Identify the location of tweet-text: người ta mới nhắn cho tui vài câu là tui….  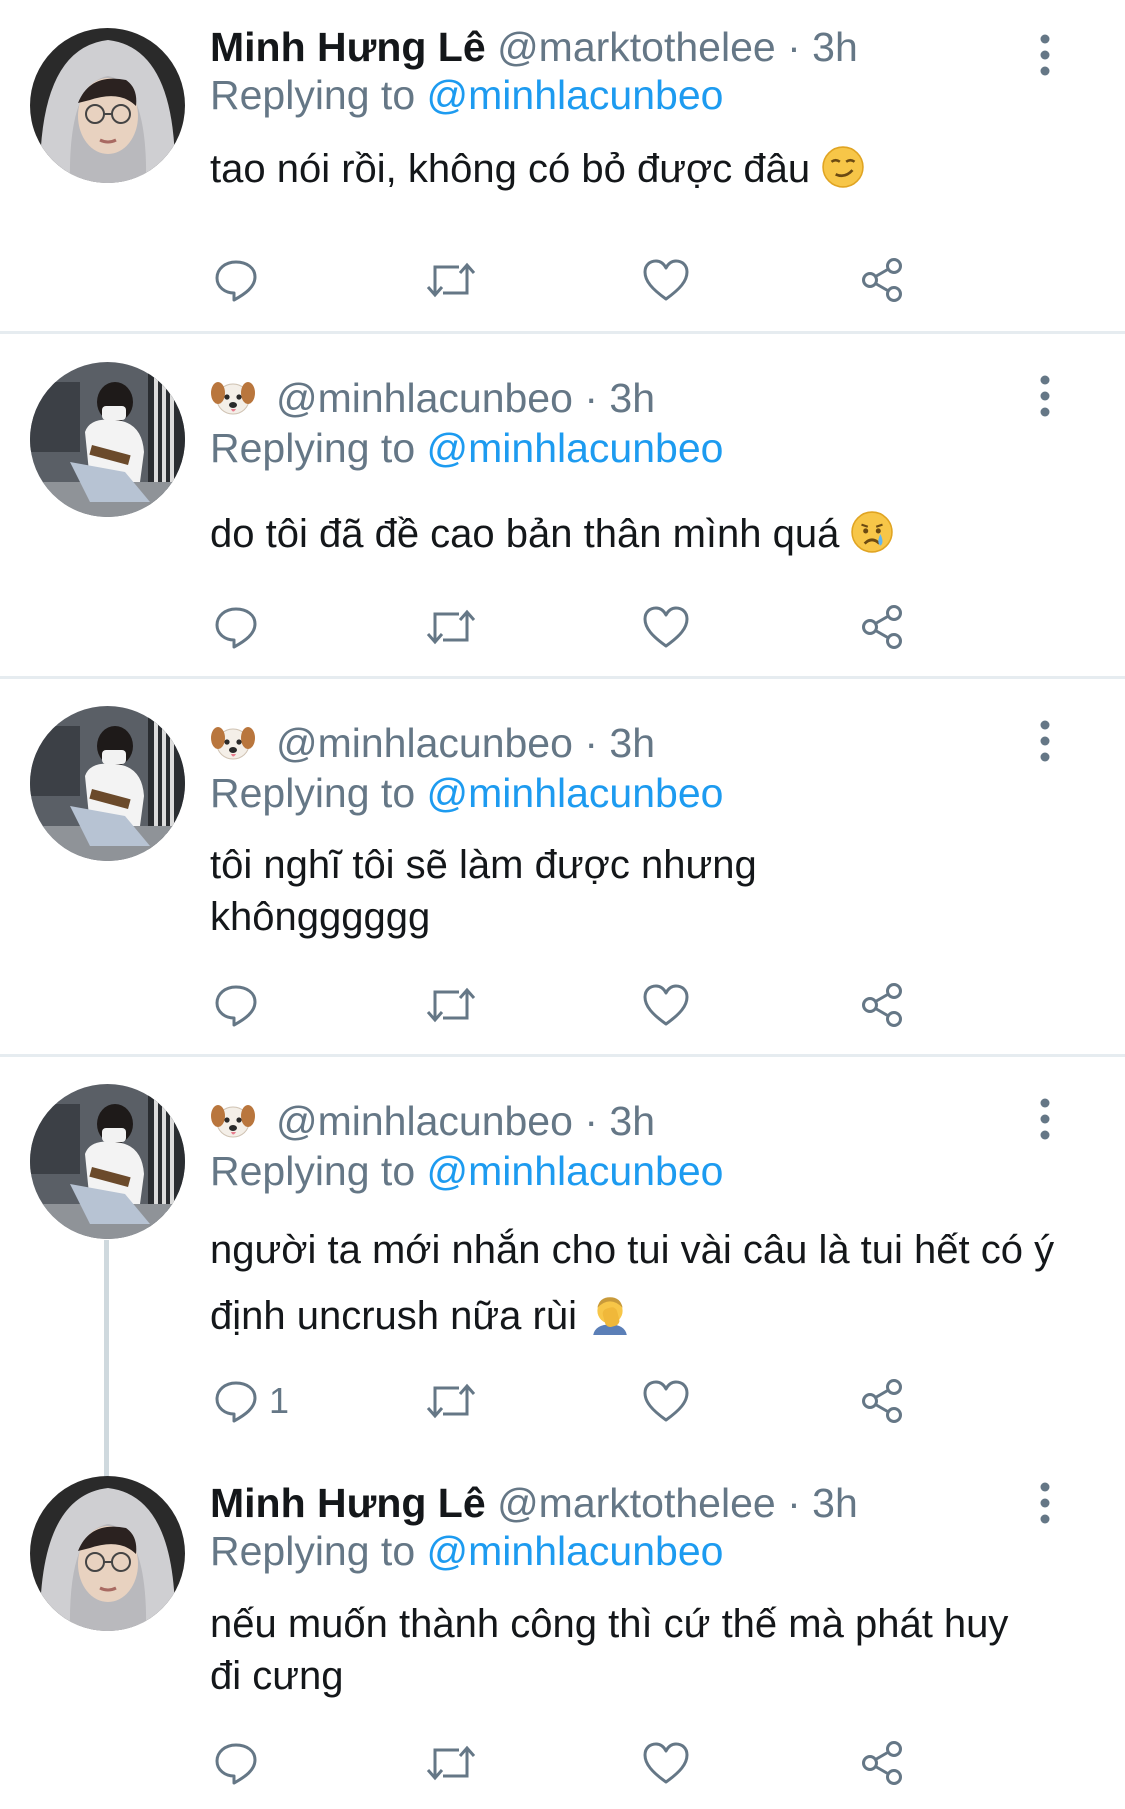
(640, 1283).